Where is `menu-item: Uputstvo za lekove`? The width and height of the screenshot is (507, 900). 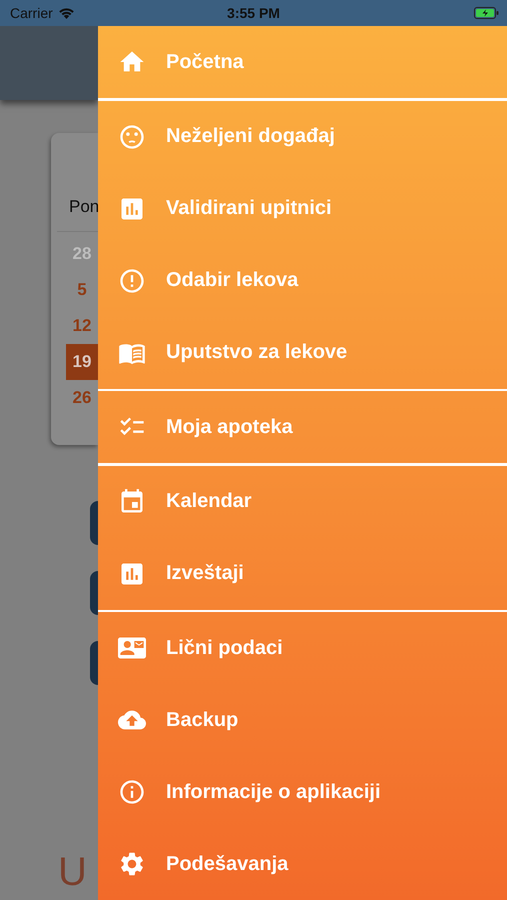 menu-item: Uputstvo za lekove is located at coordinates (302, 352).